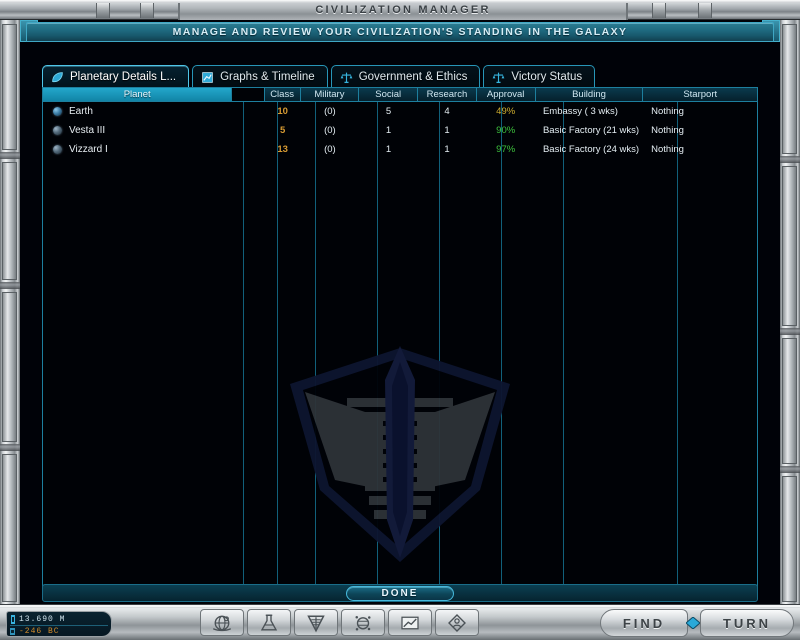  I want to click on column-header-military: Military, so click(330, 95).